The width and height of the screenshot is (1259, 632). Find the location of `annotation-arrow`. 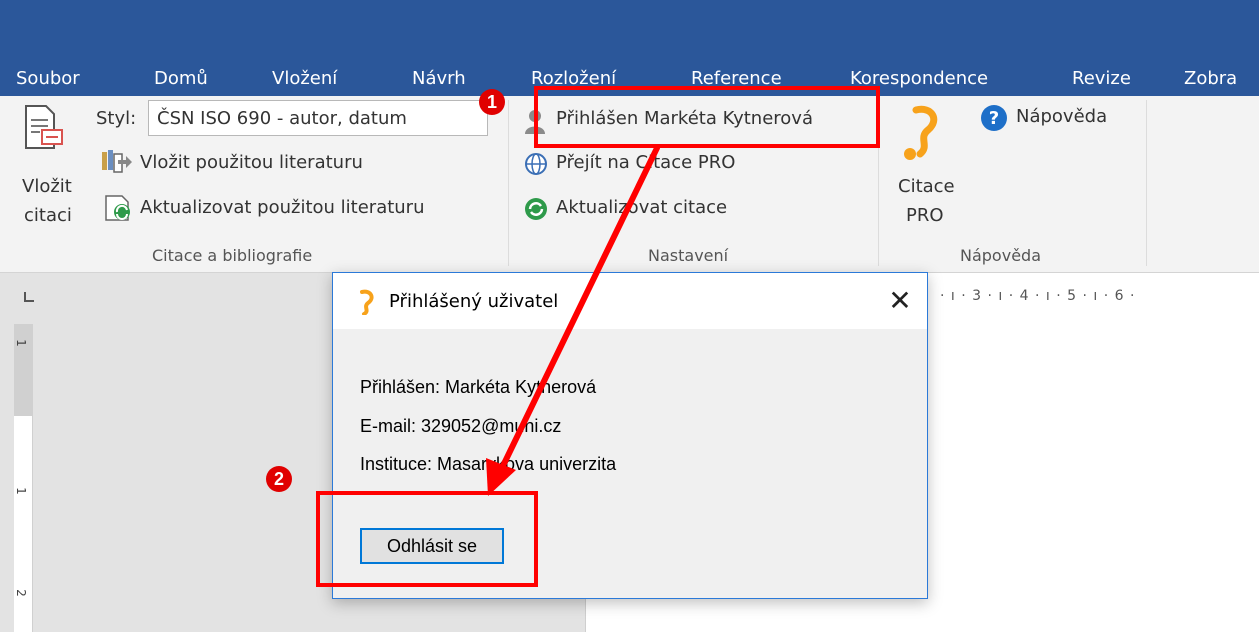

annotation-arrow is located at coordinates (573, 320).